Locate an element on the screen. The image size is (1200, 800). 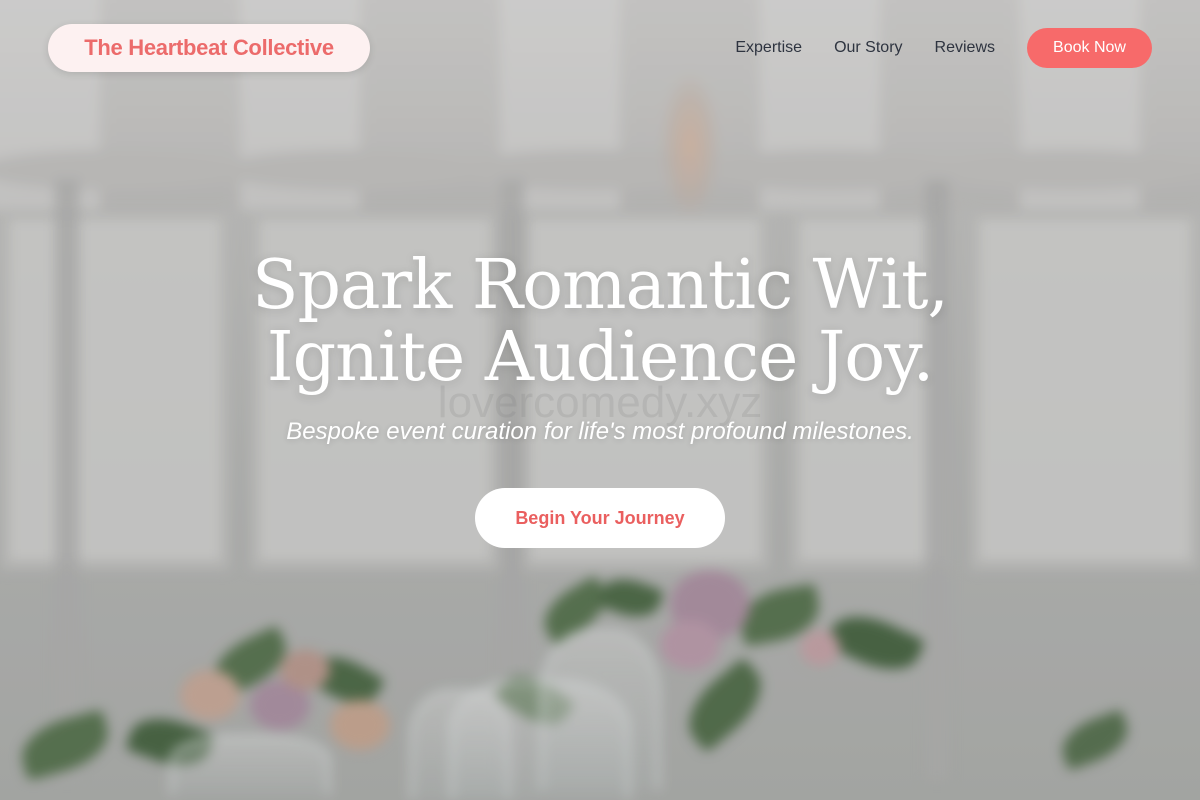
begin-journey-button: Begin Your Journey is located at coordinates (600, 518).